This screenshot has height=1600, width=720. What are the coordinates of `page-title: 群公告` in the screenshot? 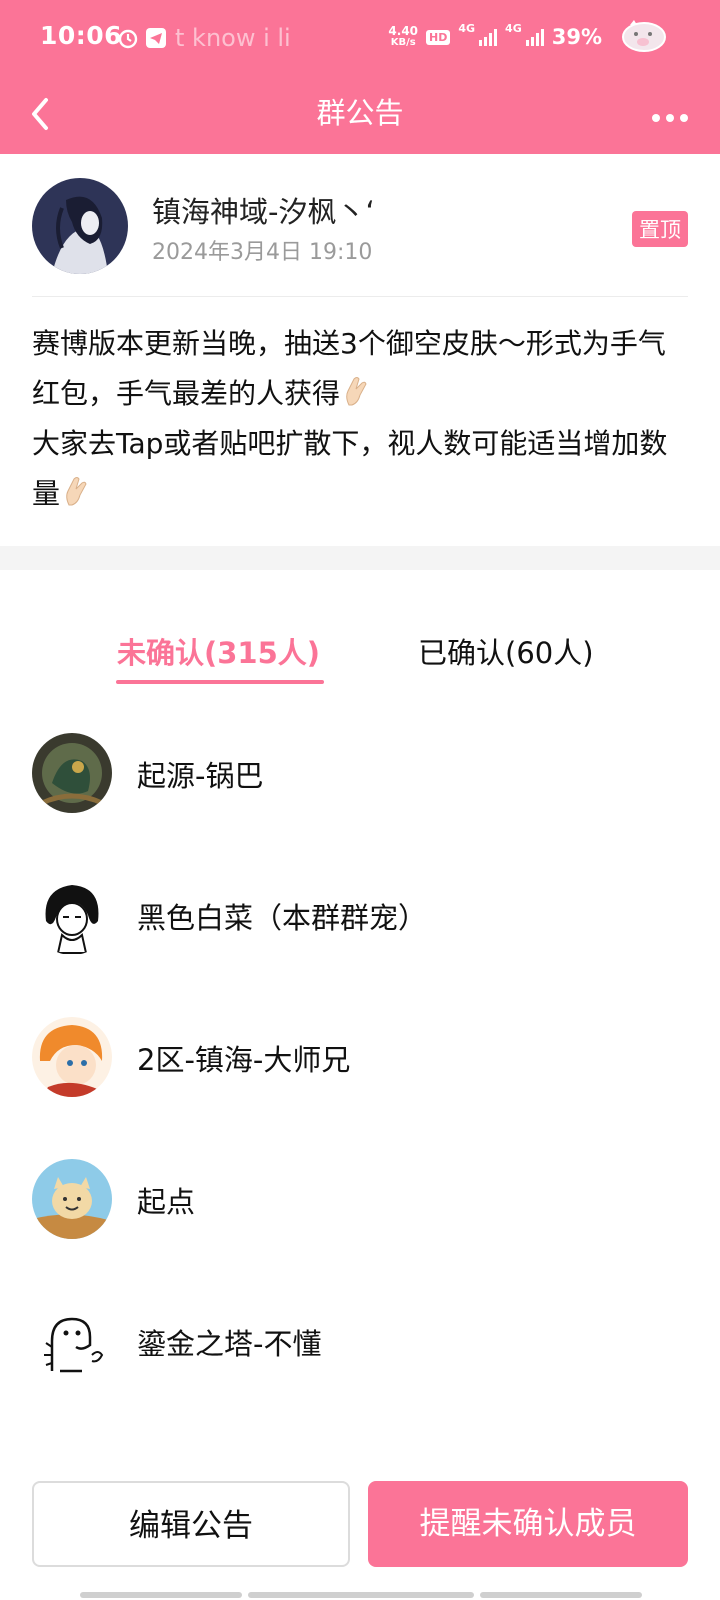 It's located at (360, 113).